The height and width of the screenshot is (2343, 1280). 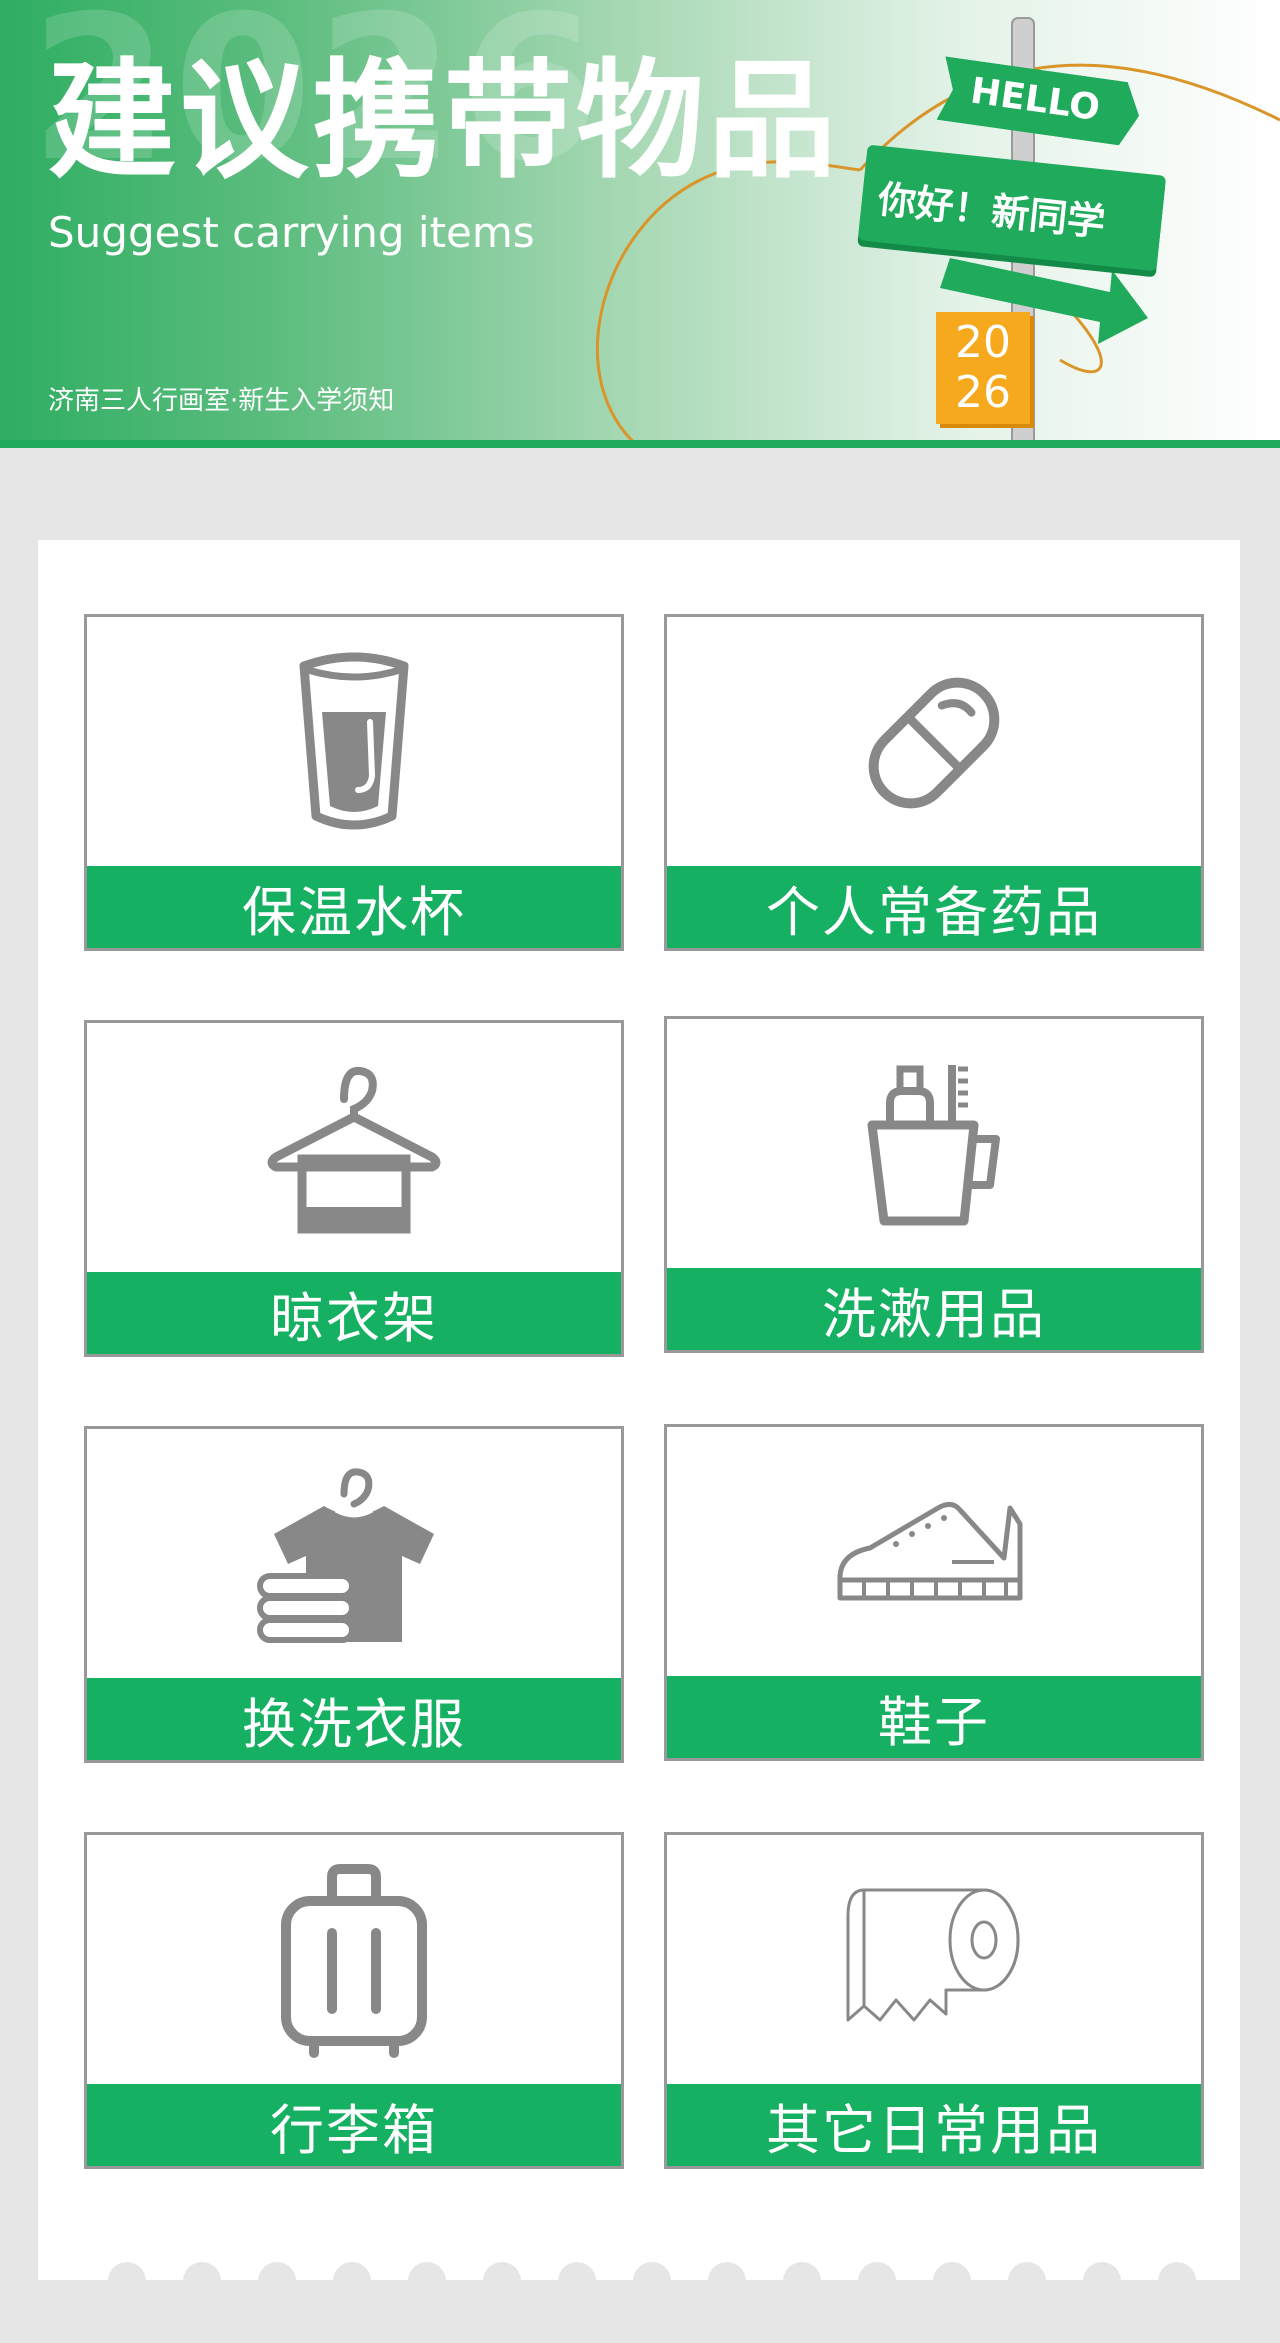 What do you see at coordinates (934, 743) in the screenshot?
I see `pill-icon` at bounding box center [934, 743].